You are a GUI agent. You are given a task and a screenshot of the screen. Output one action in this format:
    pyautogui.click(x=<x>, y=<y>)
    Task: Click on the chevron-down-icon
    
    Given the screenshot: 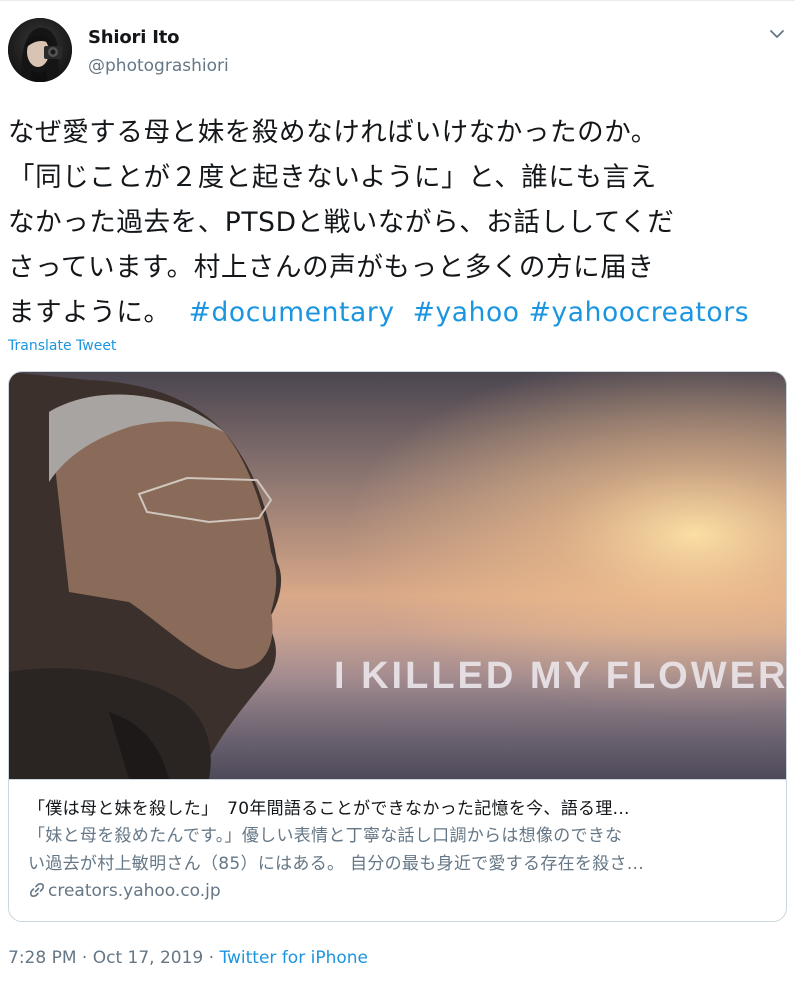 What is the action you would take?
    pyautogui.click(x=777, y=34)
    